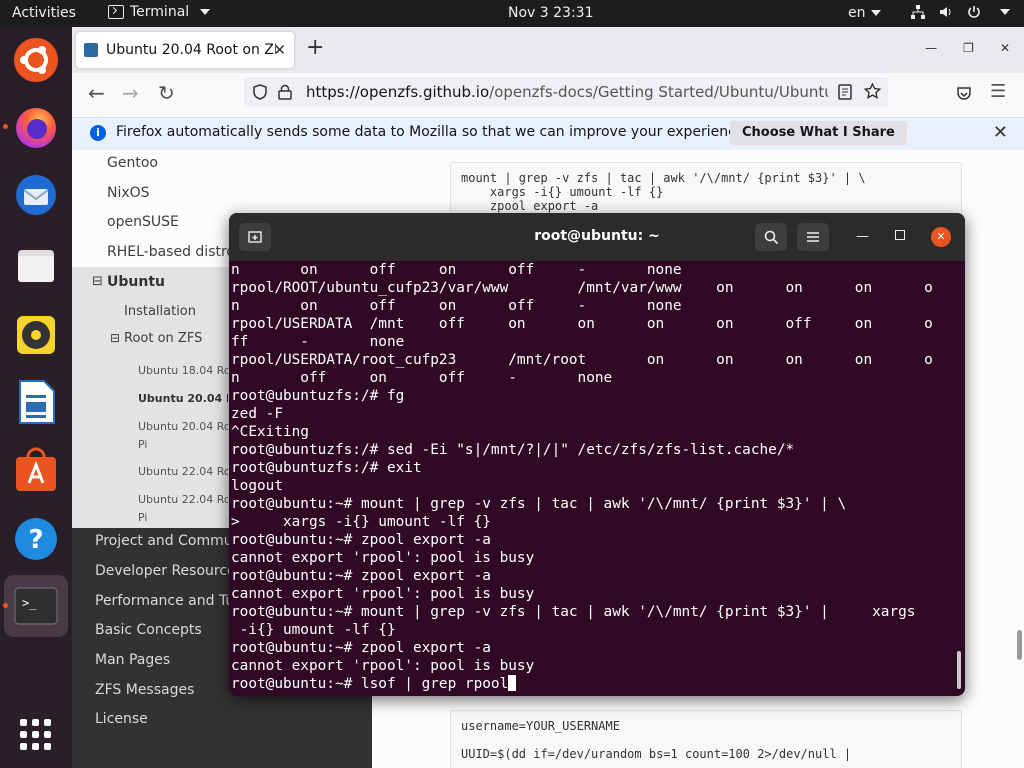 The width and height of the screenshot is (1024, 768). What do you see at coordinates (591, 684) in the screenshot?
I see `terminal-prompt-line: root@ubuntu:~# lsof | grep rpool` at bounding box center [591, 684].